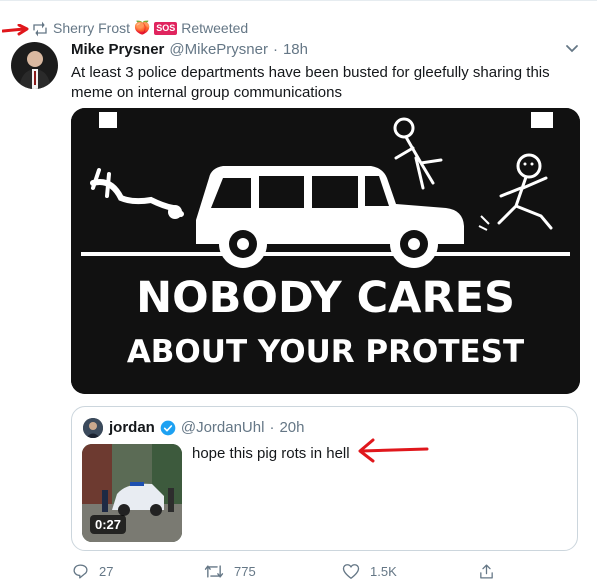 The width and height of the screenshot is (597, 586). I want to click on like-button: 1.5K, so click(369, 571).